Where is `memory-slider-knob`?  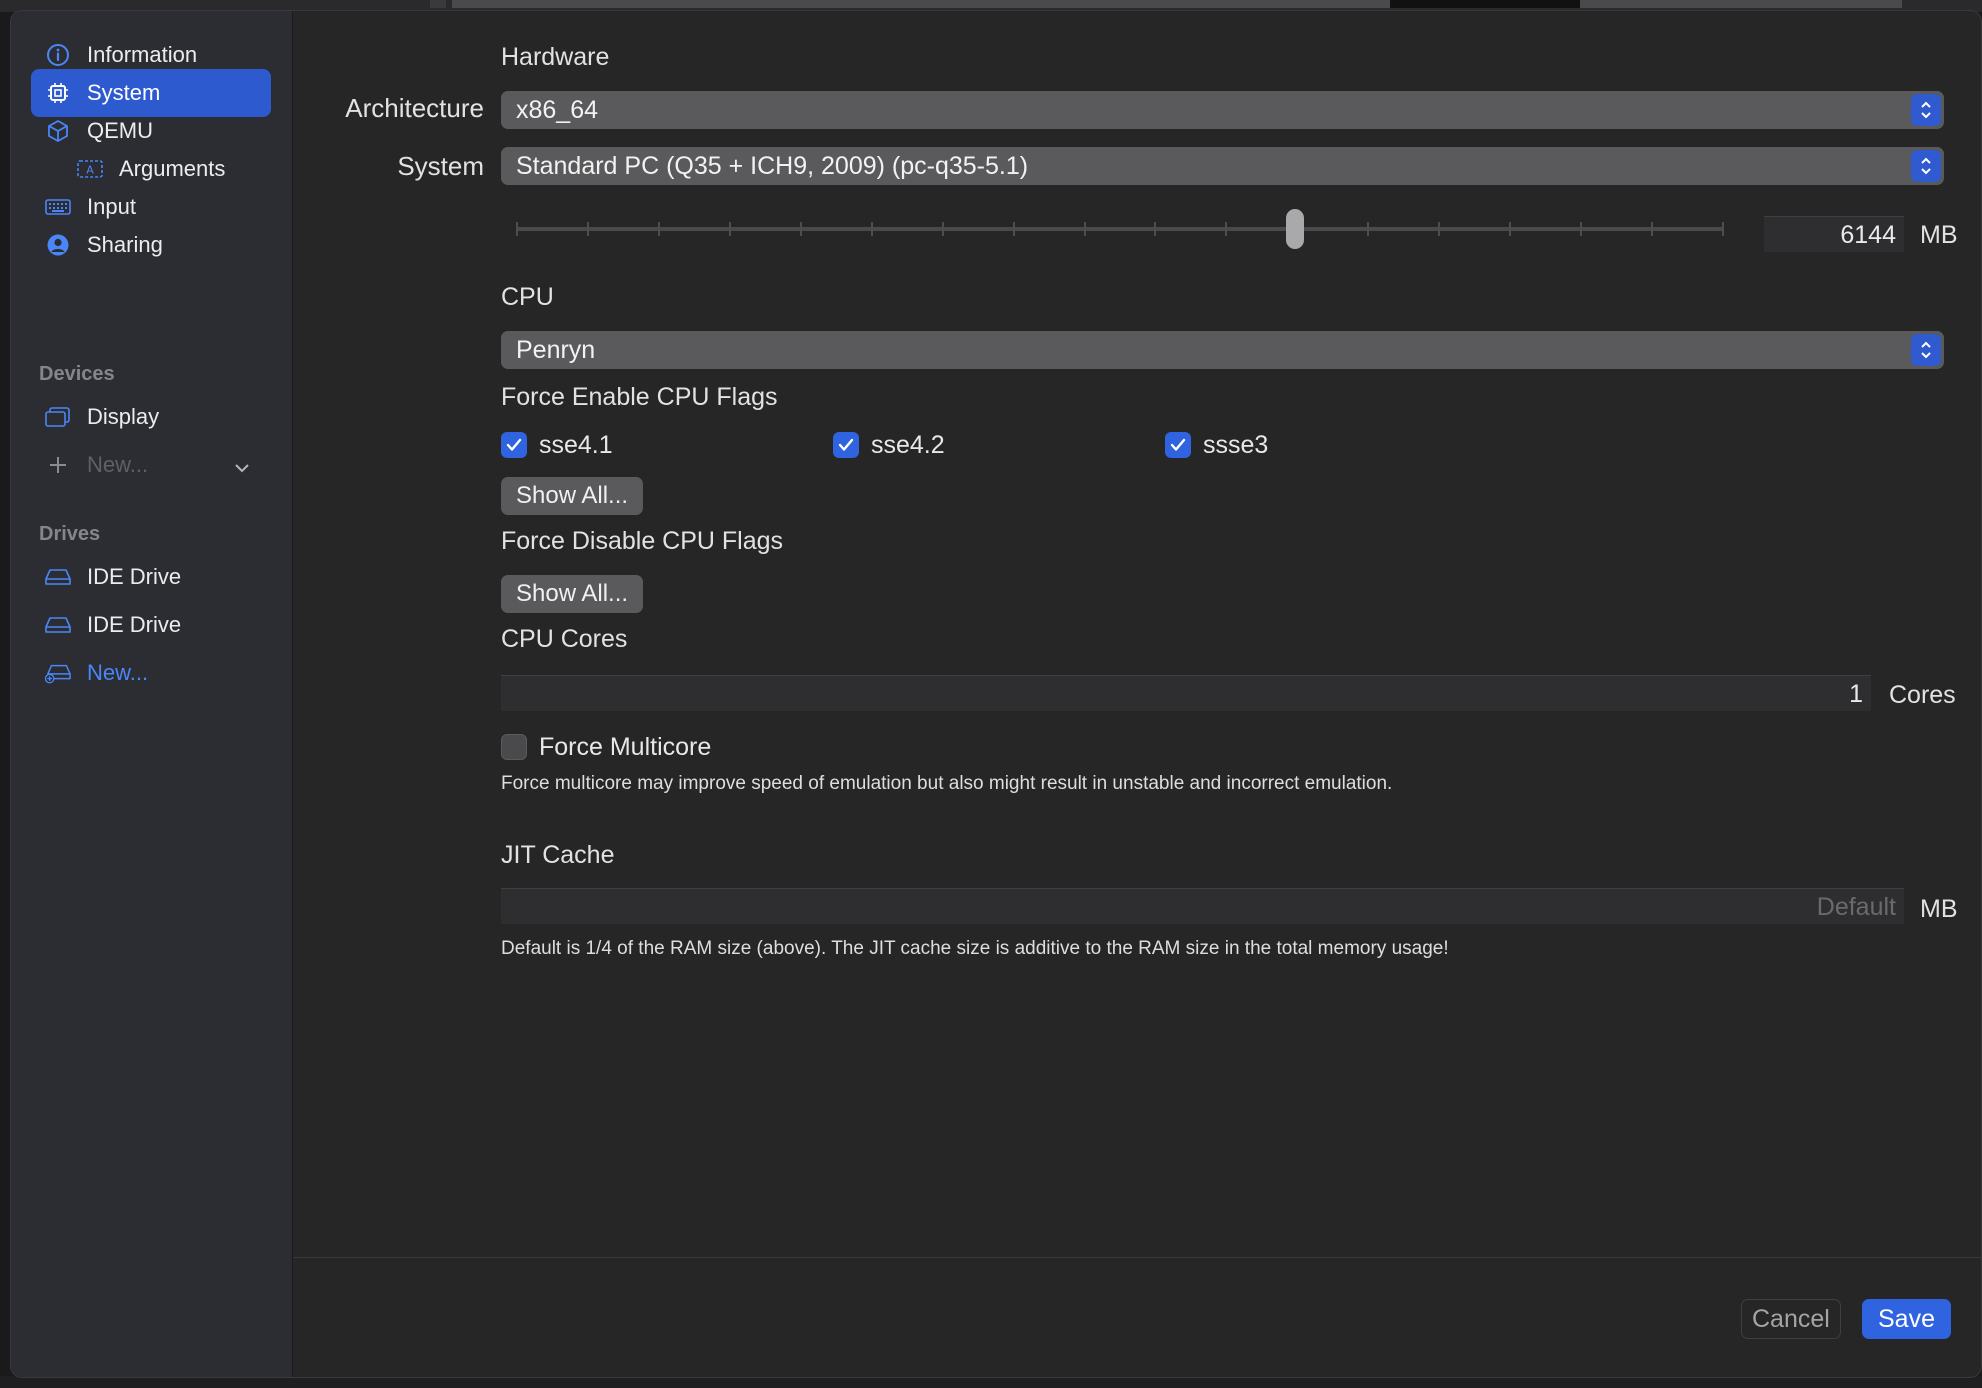
memory-slider-knob is located at coordinates (1295, 229).